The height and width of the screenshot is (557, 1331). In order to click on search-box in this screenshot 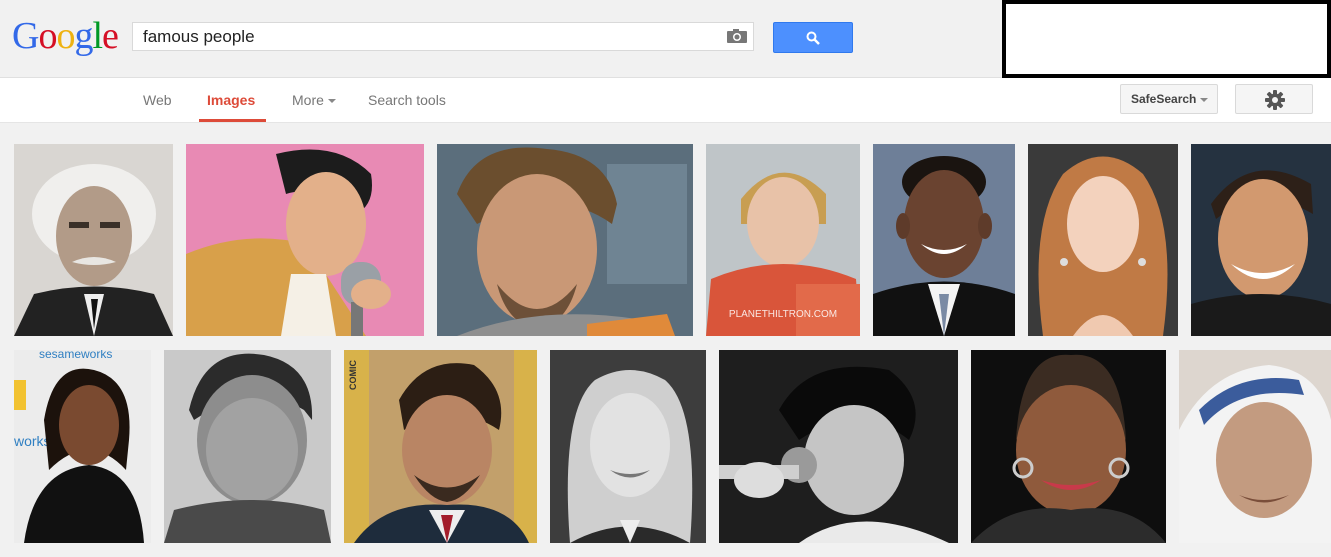, I will do `click(443, 36)`.